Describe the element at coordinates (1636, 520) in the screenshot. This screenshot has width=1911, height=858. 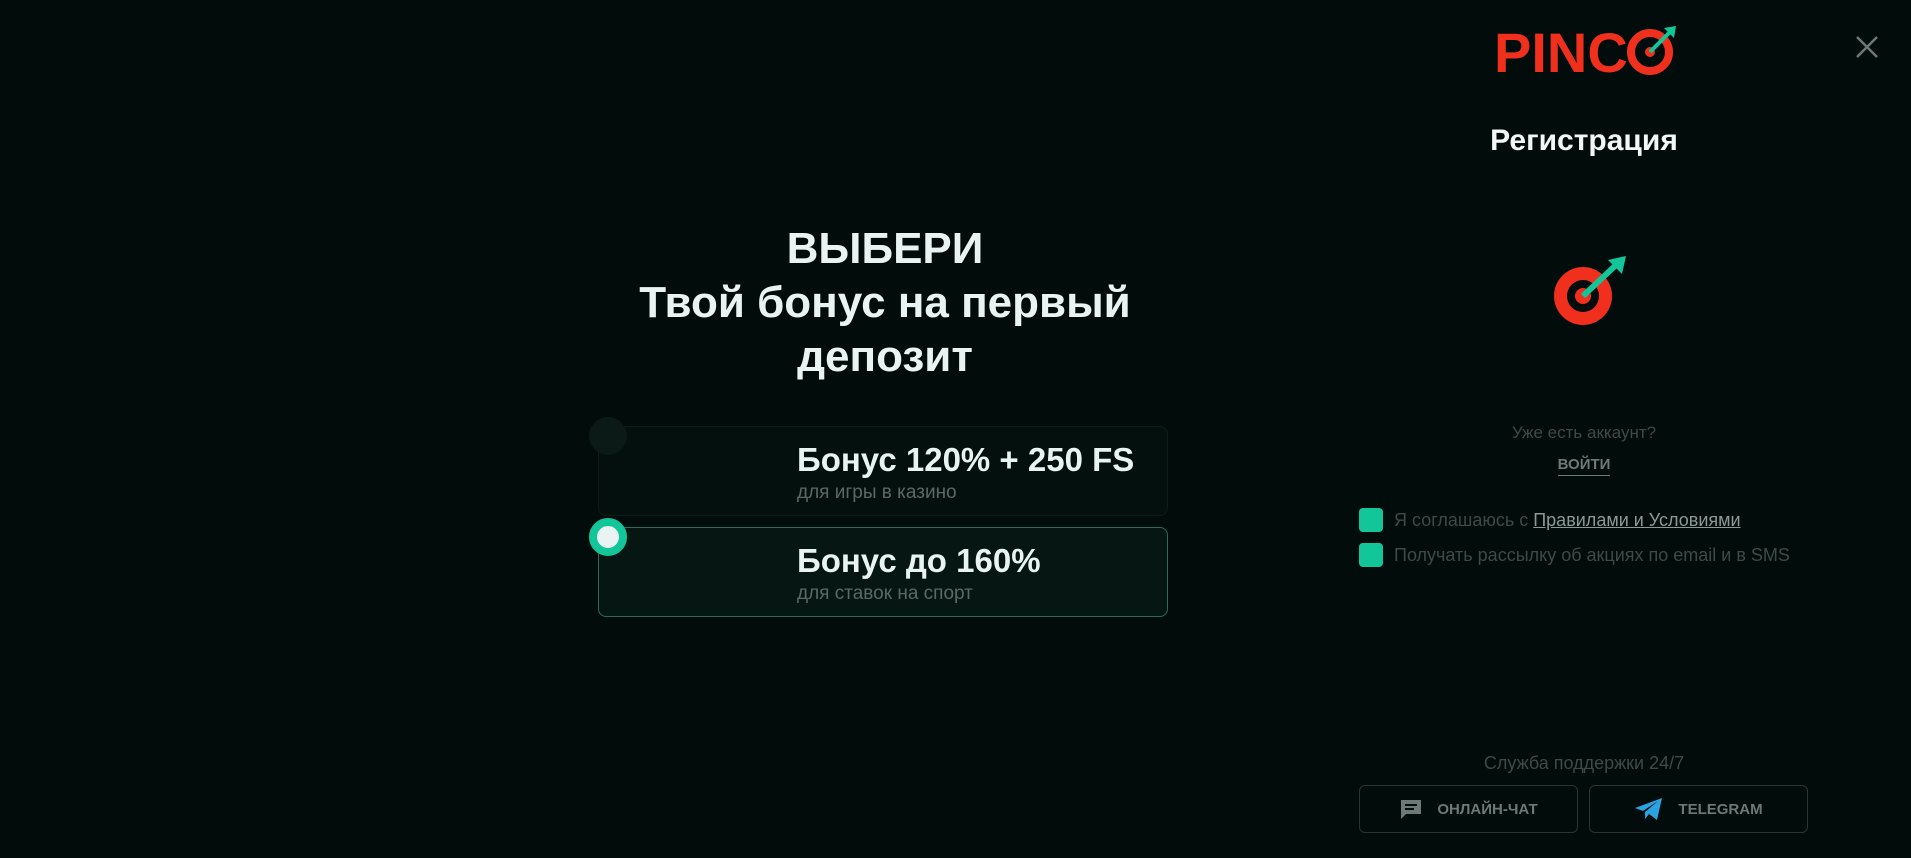
I see `terms-link: Правилами и Условиями` at that location.